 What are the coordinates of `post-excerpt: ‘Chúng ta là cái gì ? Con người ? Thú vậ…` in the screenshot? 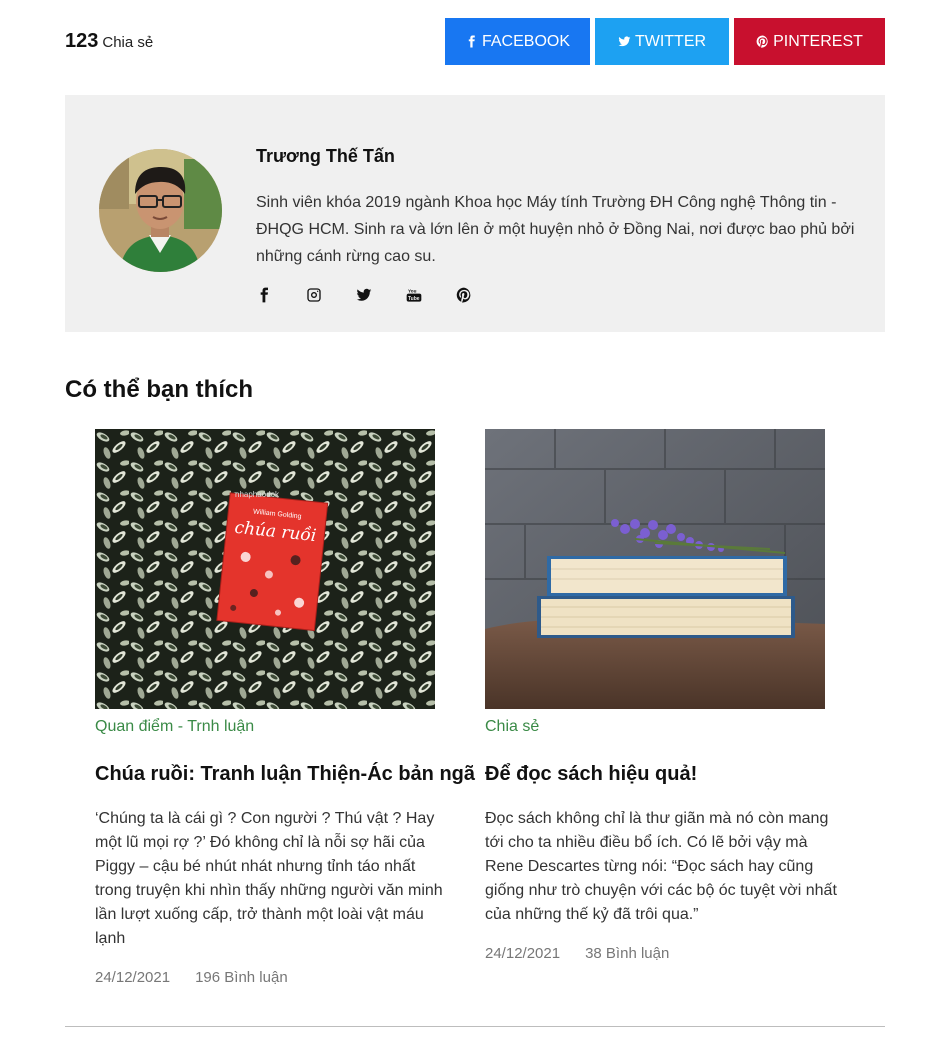 It's located at (269, 878).